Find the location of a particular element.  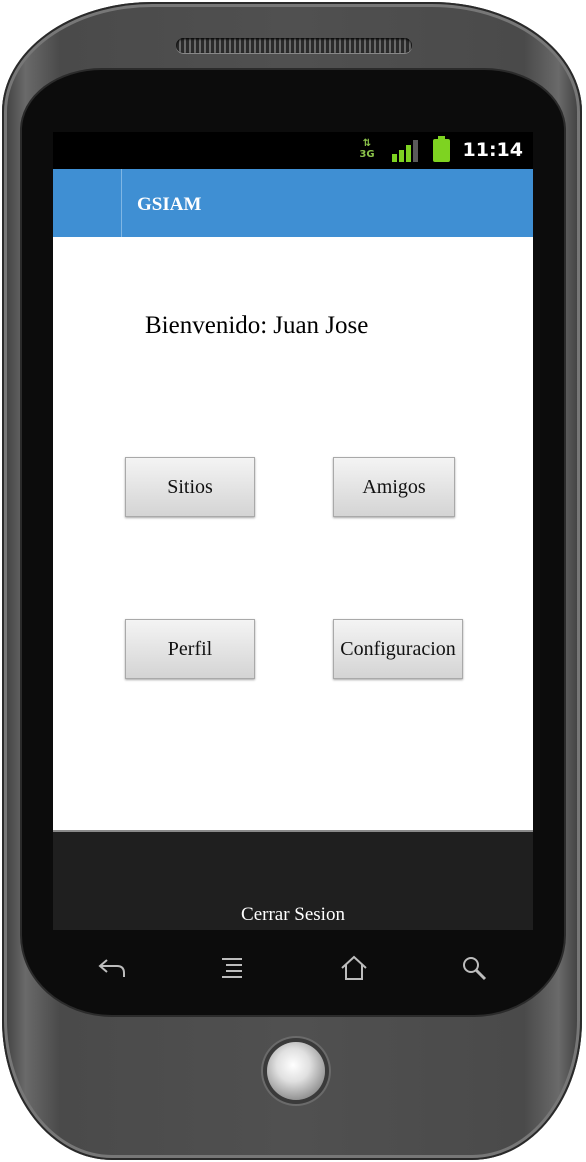

sitios-button: Sitios is located at coordinates (190, 487).